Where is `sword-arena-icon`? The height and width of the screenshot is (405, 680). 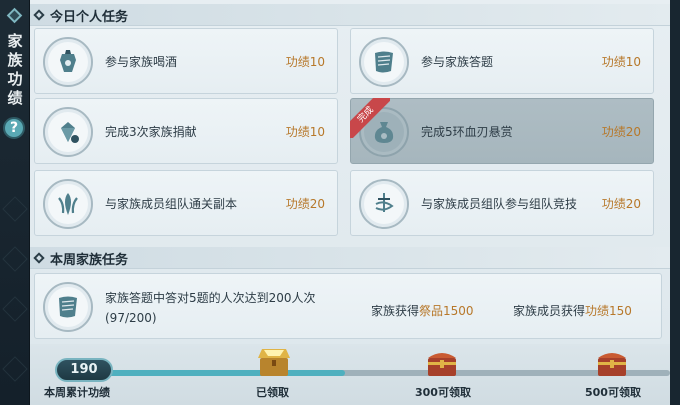
sword-arena-icon is located at coordinates (384, 204).